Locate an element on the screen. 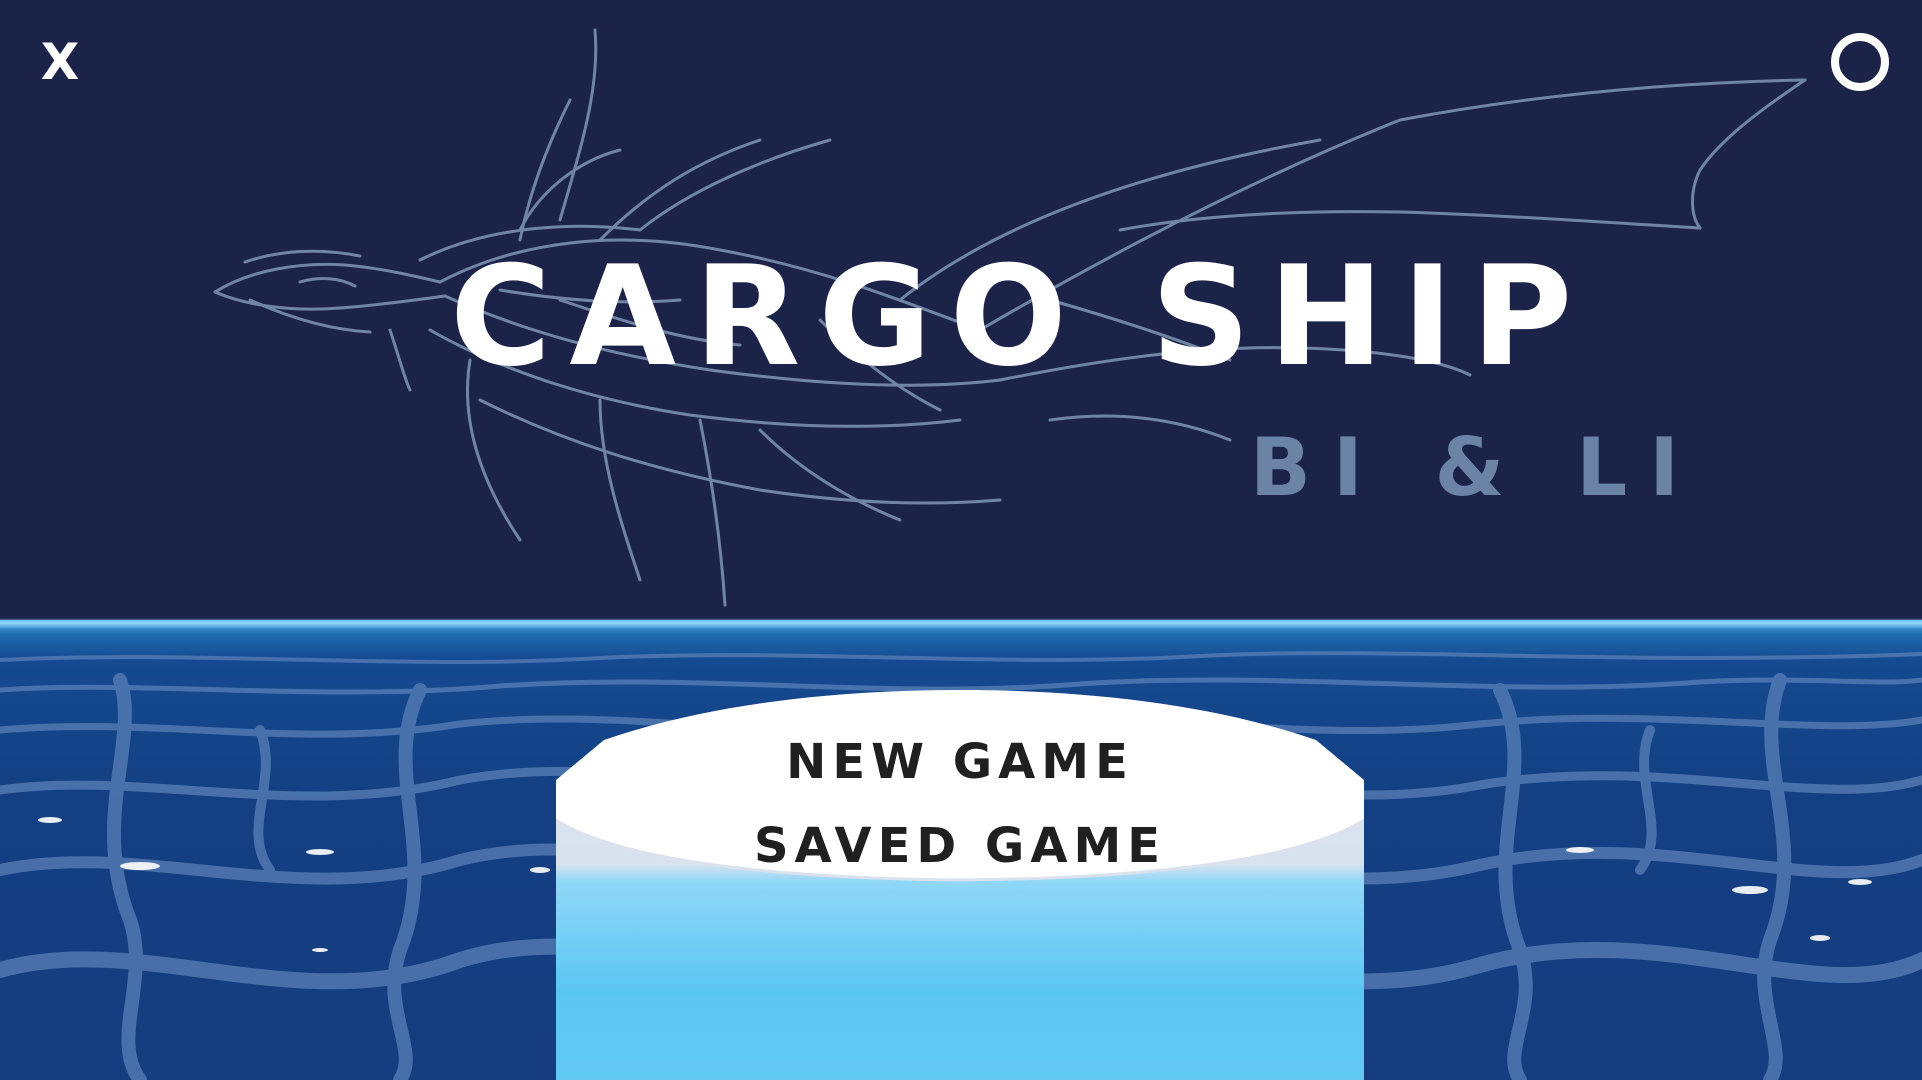  game-subtitle: BI & LI is located at coordinates (1475, 467).